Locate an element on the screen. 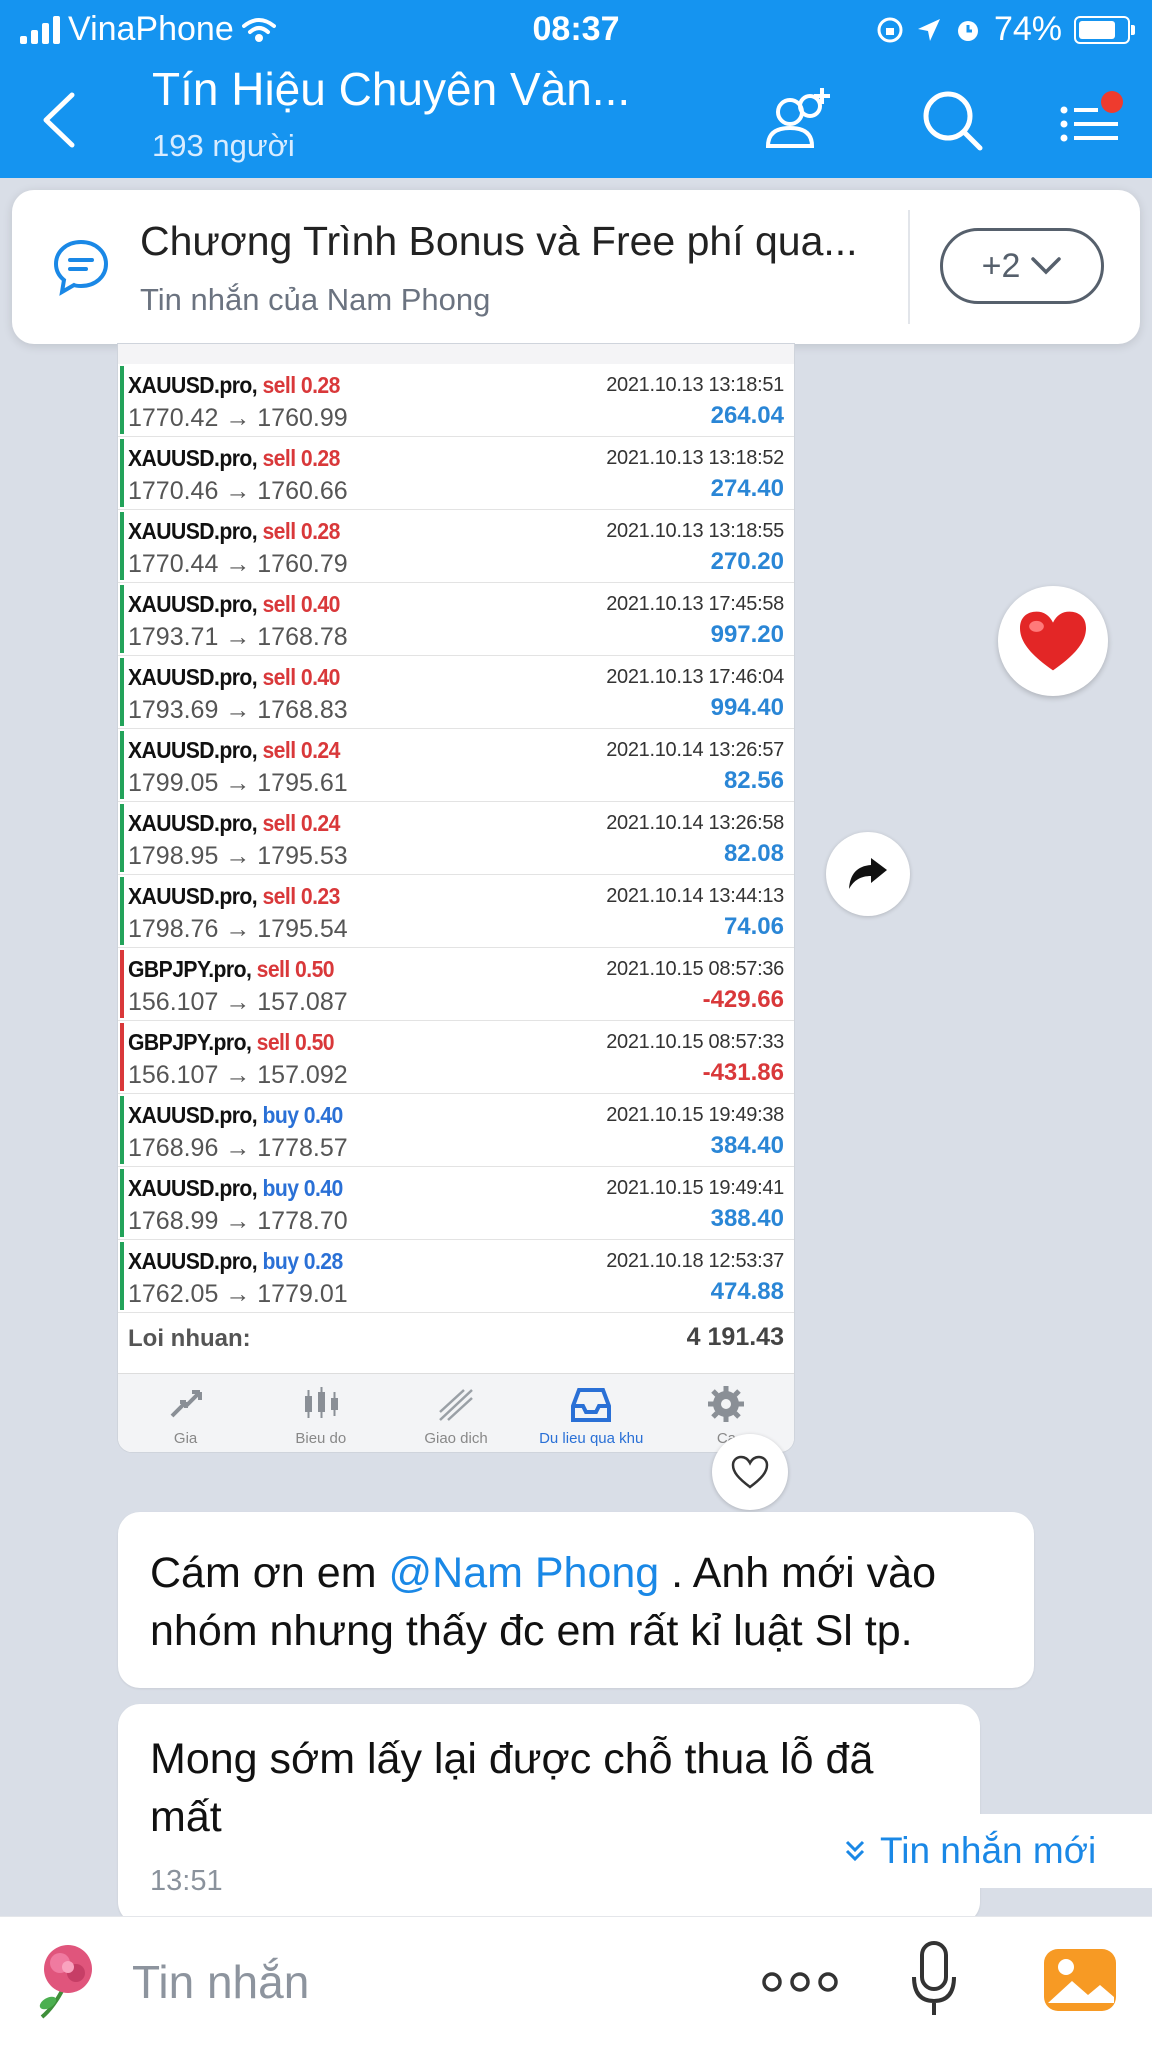  trade-symbol-line: XAUUSD.pro, buy 0.40 is located at coordinates (235, 1115).